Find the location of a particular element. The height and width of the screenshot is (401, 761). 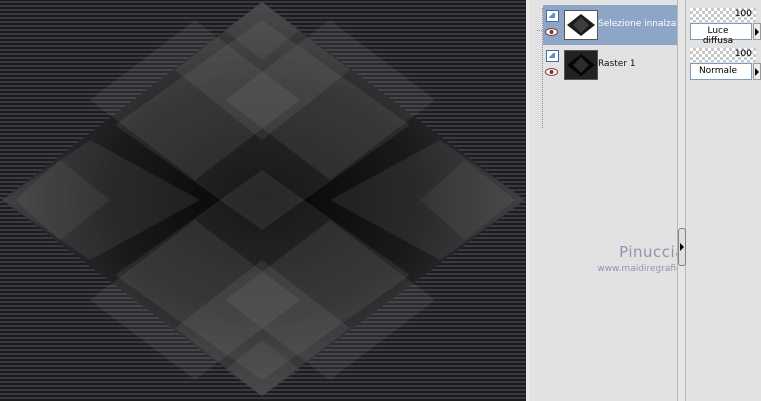

blend-mode-select: Luce diffusa is located at coordinates (721, 34).